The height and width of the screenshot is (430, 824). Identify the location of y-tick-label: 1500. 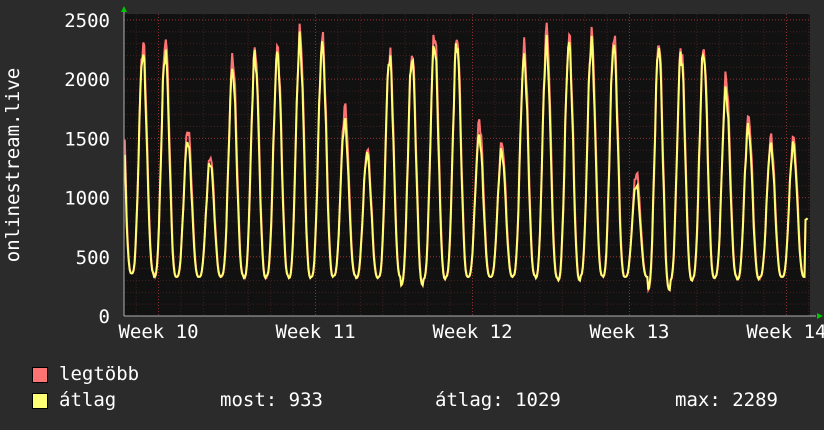
(87, 139).